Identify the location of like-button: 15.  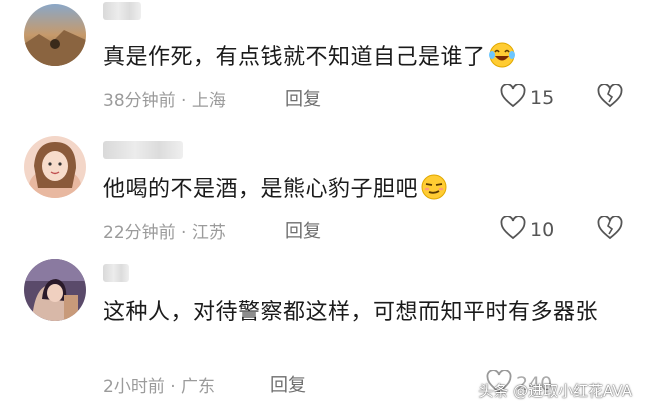
(527, 97).